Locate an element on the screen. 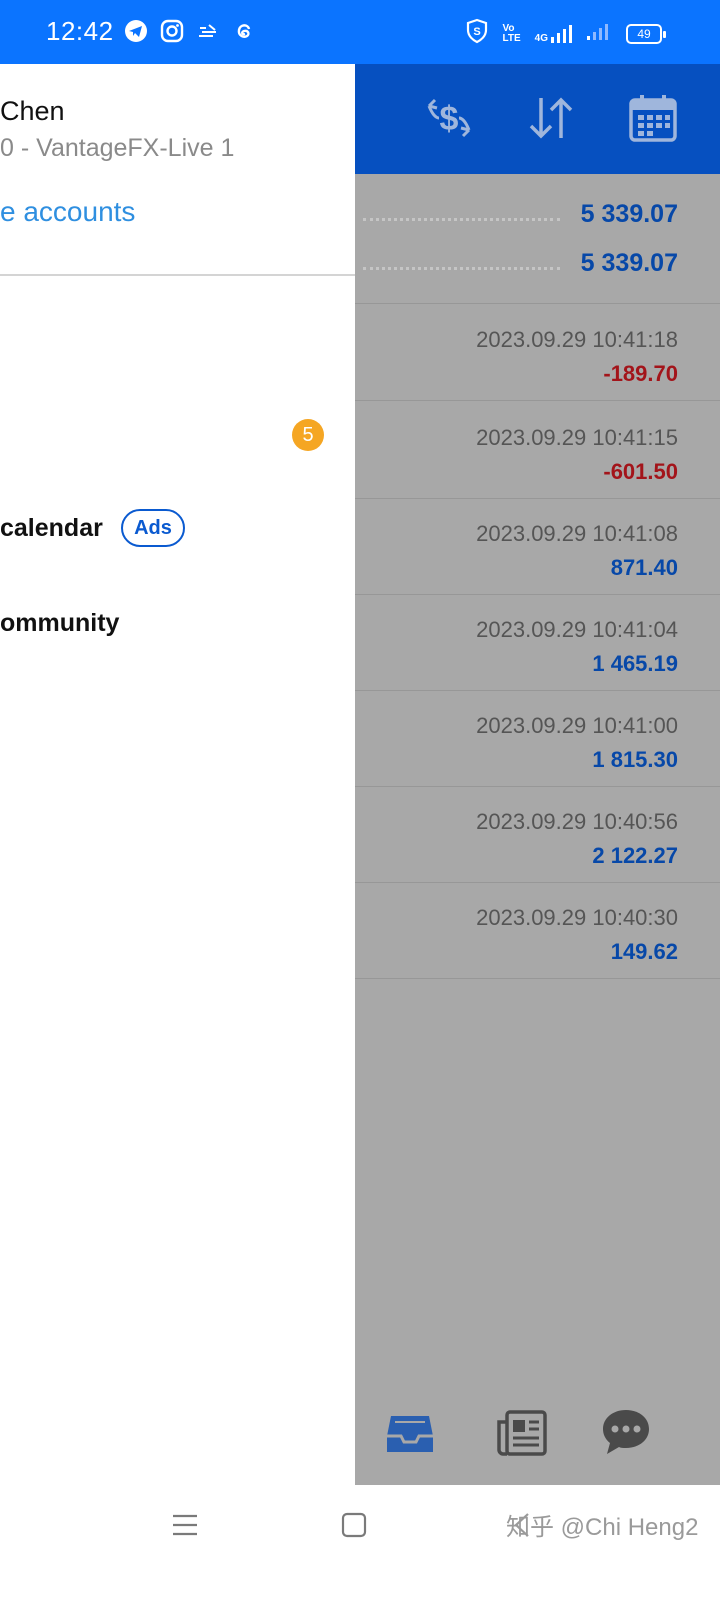  currency-exchange-icon: $ is located at coordinates (449, 118).